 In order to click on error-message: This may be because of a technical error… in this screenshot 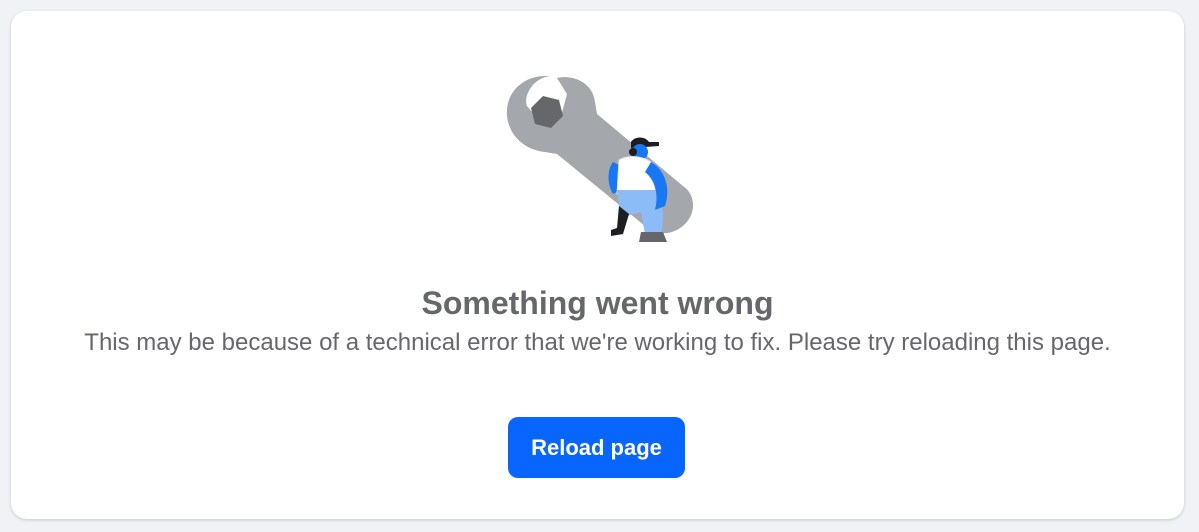, I will do `click(597, 342)`.